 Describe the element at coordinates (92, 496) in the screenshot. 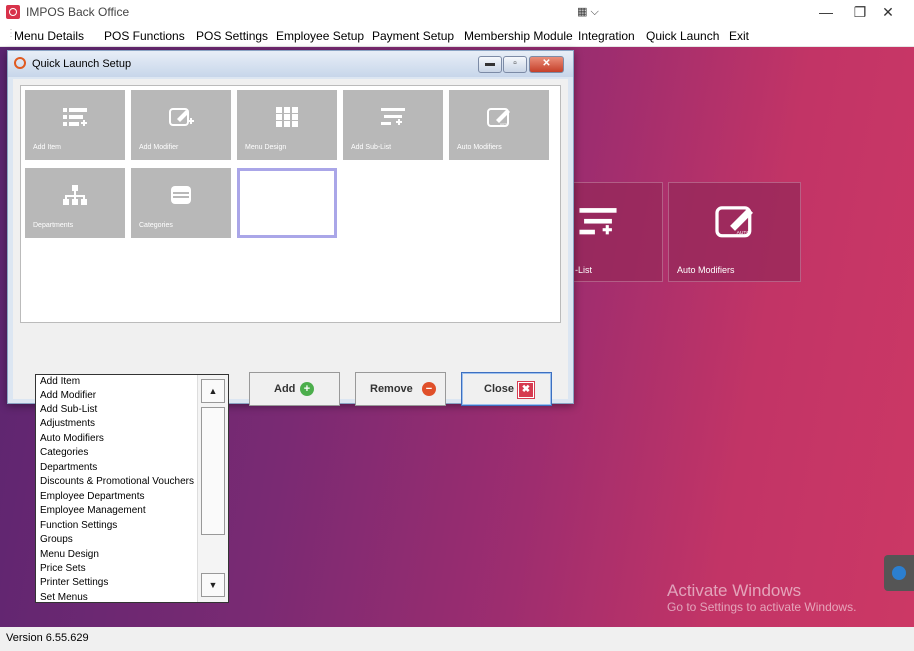

I see `dropdown-option: Employee Departments` at that location.